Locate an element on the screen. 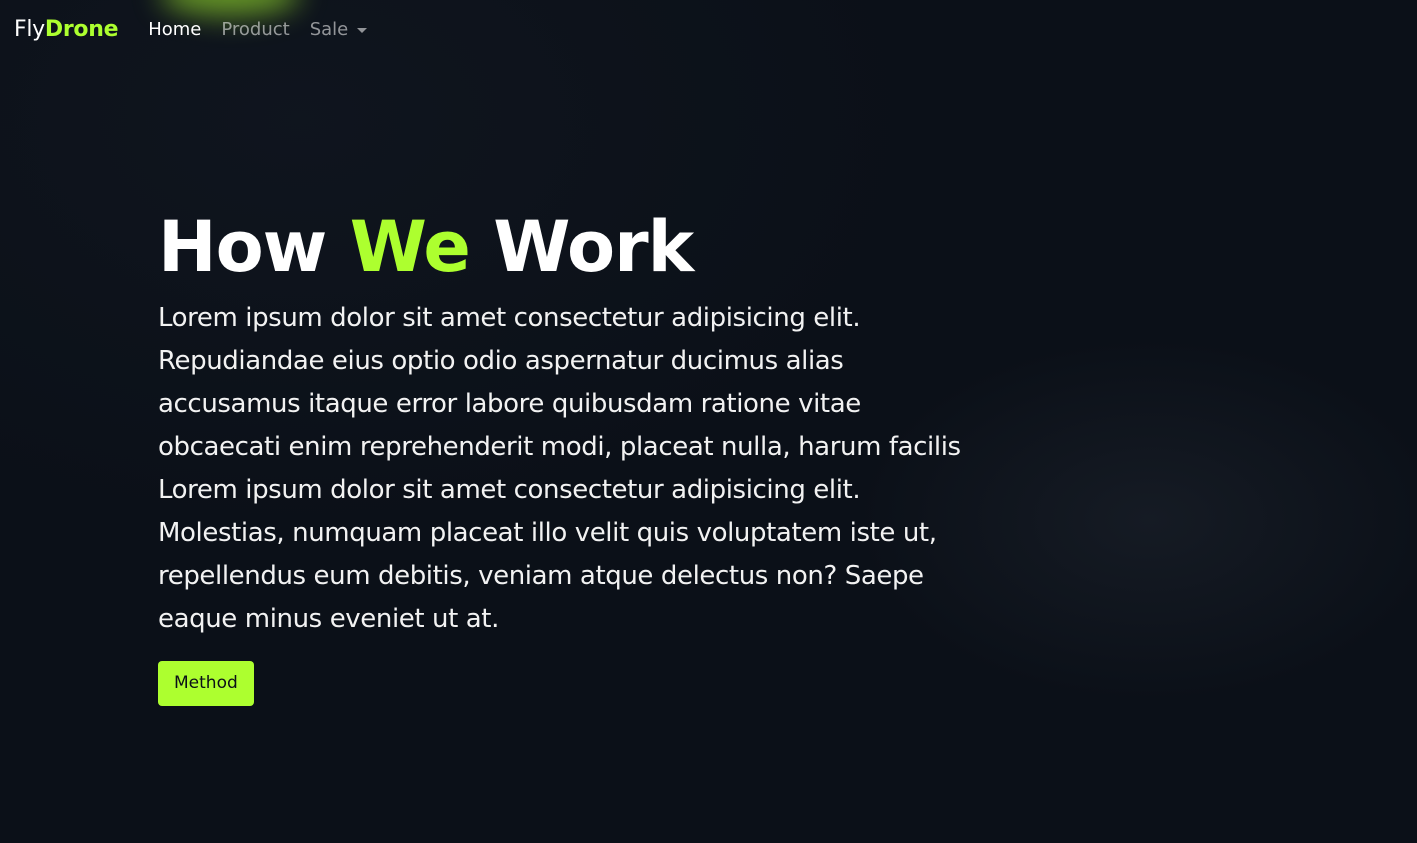 Image resolution: width=1417 pixels, height=843 pixels. hero-title-after: Work is located at coordinates (581, 247).